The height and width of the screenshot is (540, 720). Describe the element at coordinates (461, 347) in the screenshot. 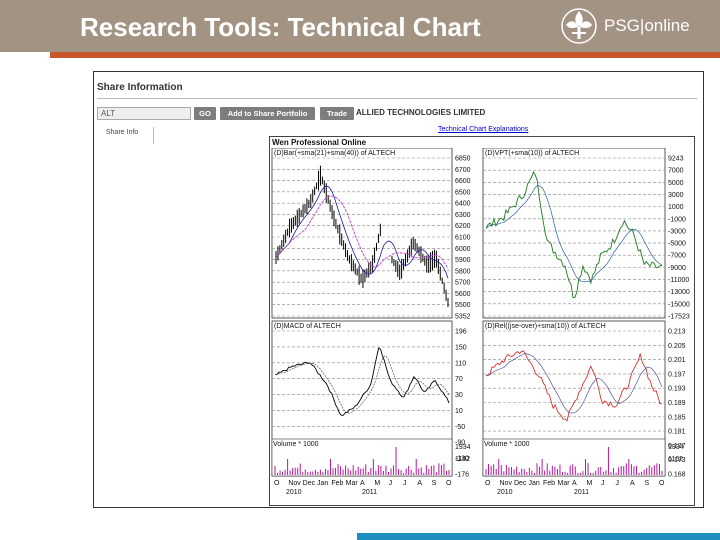

I see `macd-panel-tick-label: 150` at that location.